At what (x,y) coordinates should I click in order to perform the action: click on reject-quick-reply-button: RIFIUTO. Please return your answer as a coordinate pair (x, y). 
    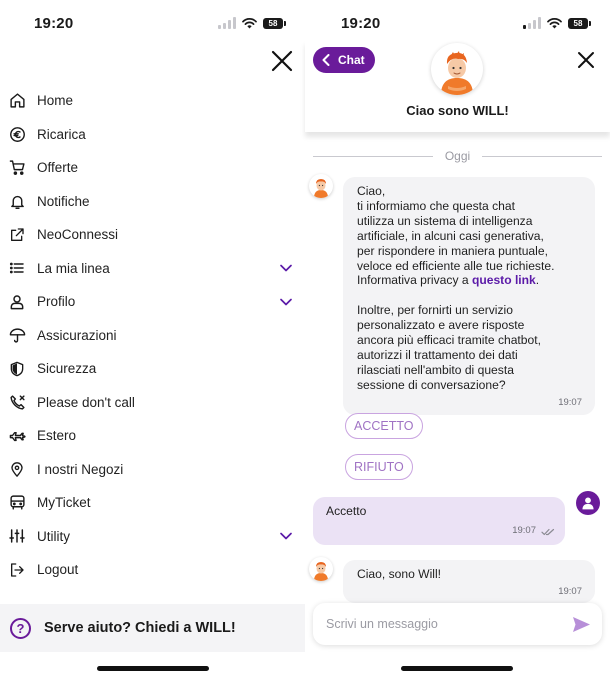
    Looking at the image, I should click on (379, 467).